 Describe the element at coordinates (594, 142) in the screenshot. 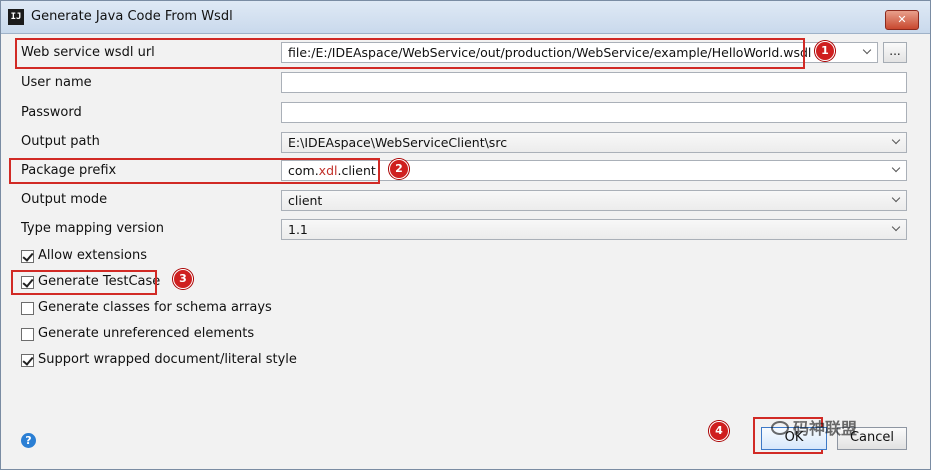

I see `output-path-select: E:\IDEAspace\WebServiceClient\src` at that location.